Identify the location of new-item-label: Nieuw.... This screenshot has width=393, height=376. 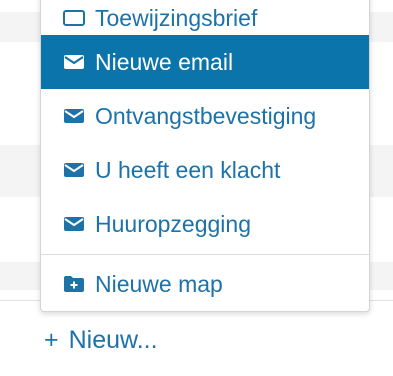
(113, 340).